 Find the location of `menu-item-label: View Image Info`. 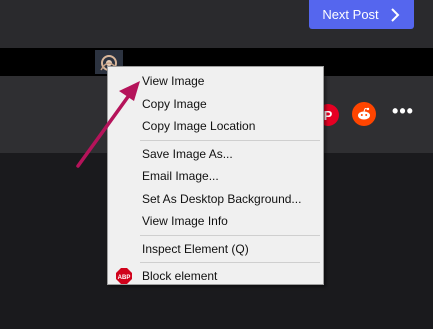

menu-item-label: View Image Info is located at coordinates (185, 221).